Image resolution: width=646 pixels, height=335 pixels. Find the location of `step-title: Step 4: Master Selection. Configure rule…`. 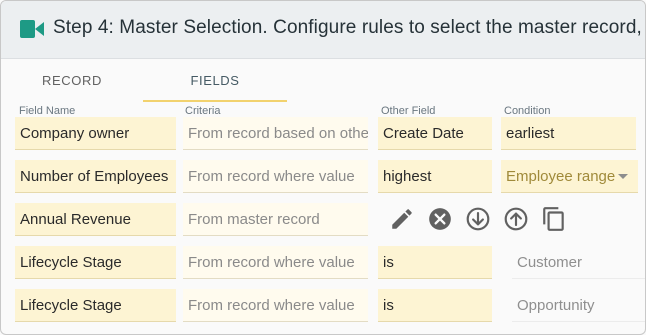

step-title: Step 4: Master Selection. Configure rule… is located at coordinates (349, 27).